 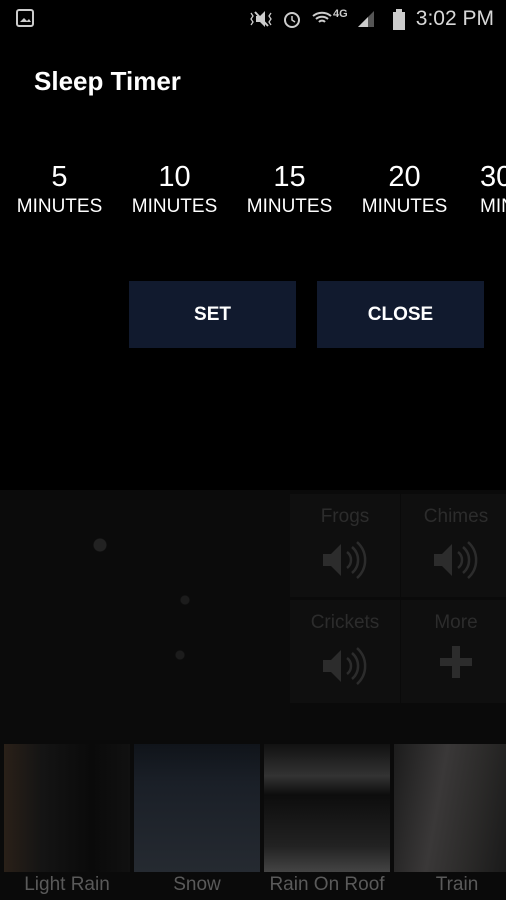 I want to click on timer-option-5: 5 MINUTES, so click(x=59, y=189).